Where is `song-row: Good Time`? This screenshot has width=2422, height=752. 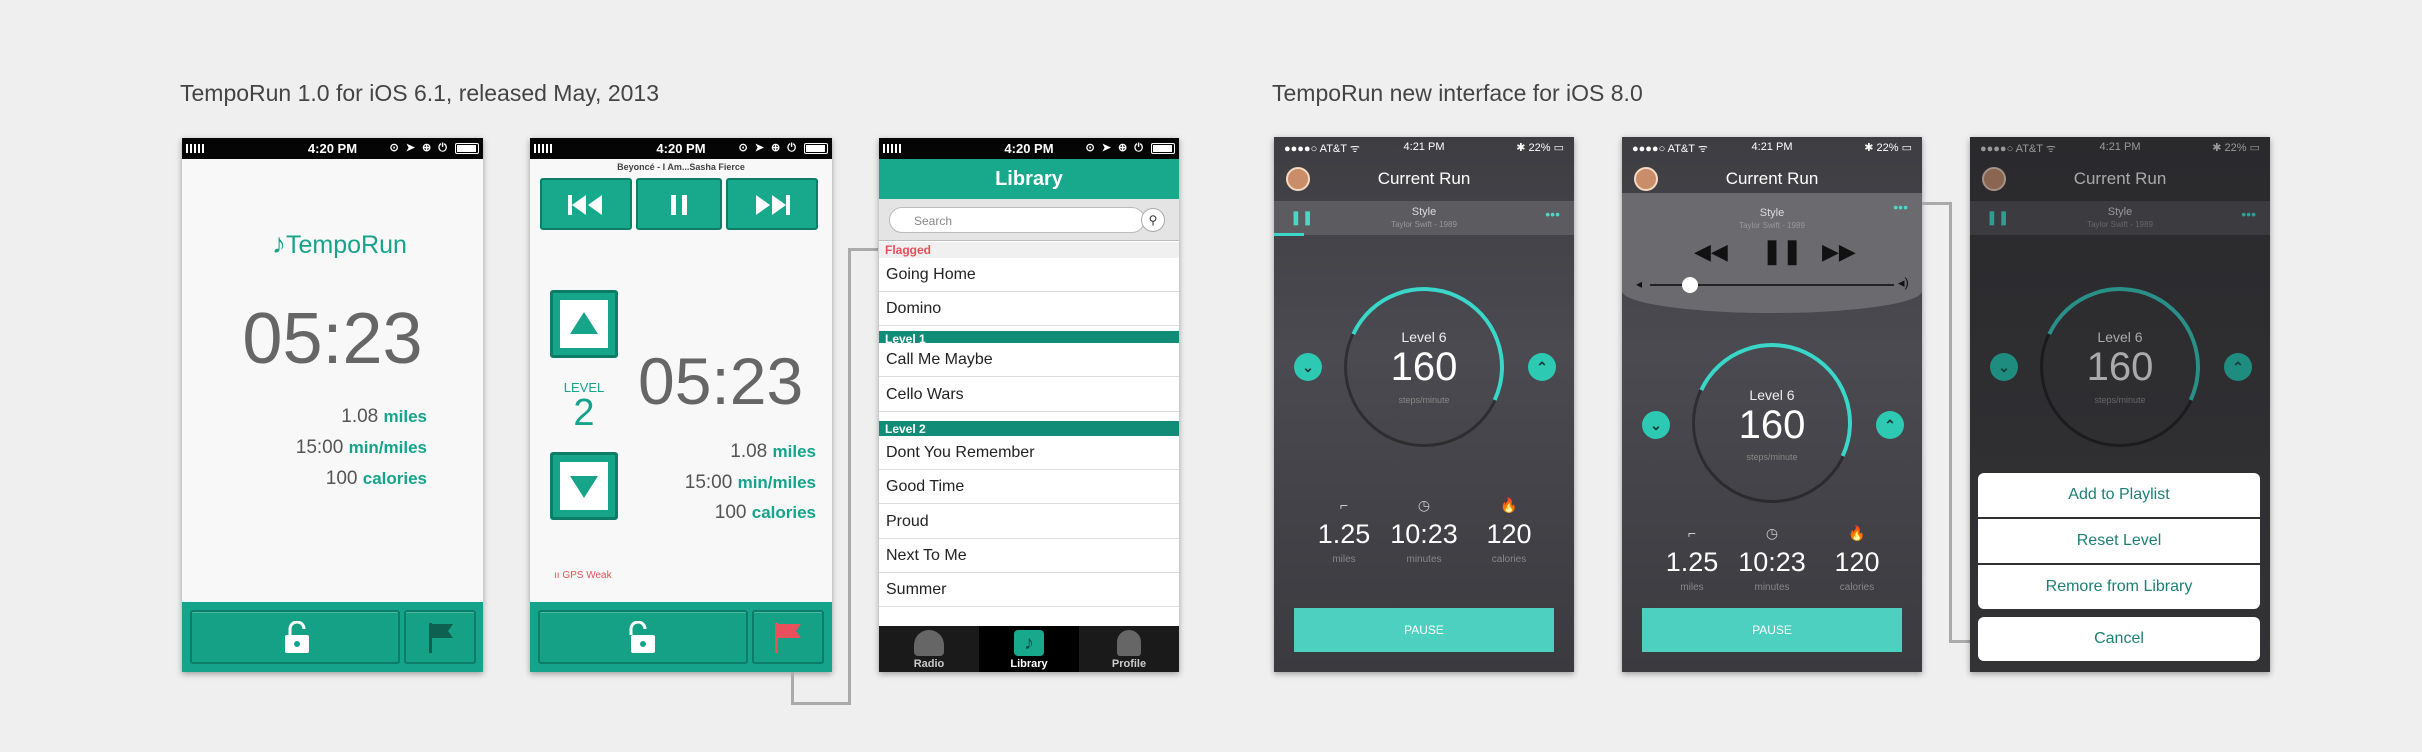 song-row: Good Time is located at coordinates (1029, 487).